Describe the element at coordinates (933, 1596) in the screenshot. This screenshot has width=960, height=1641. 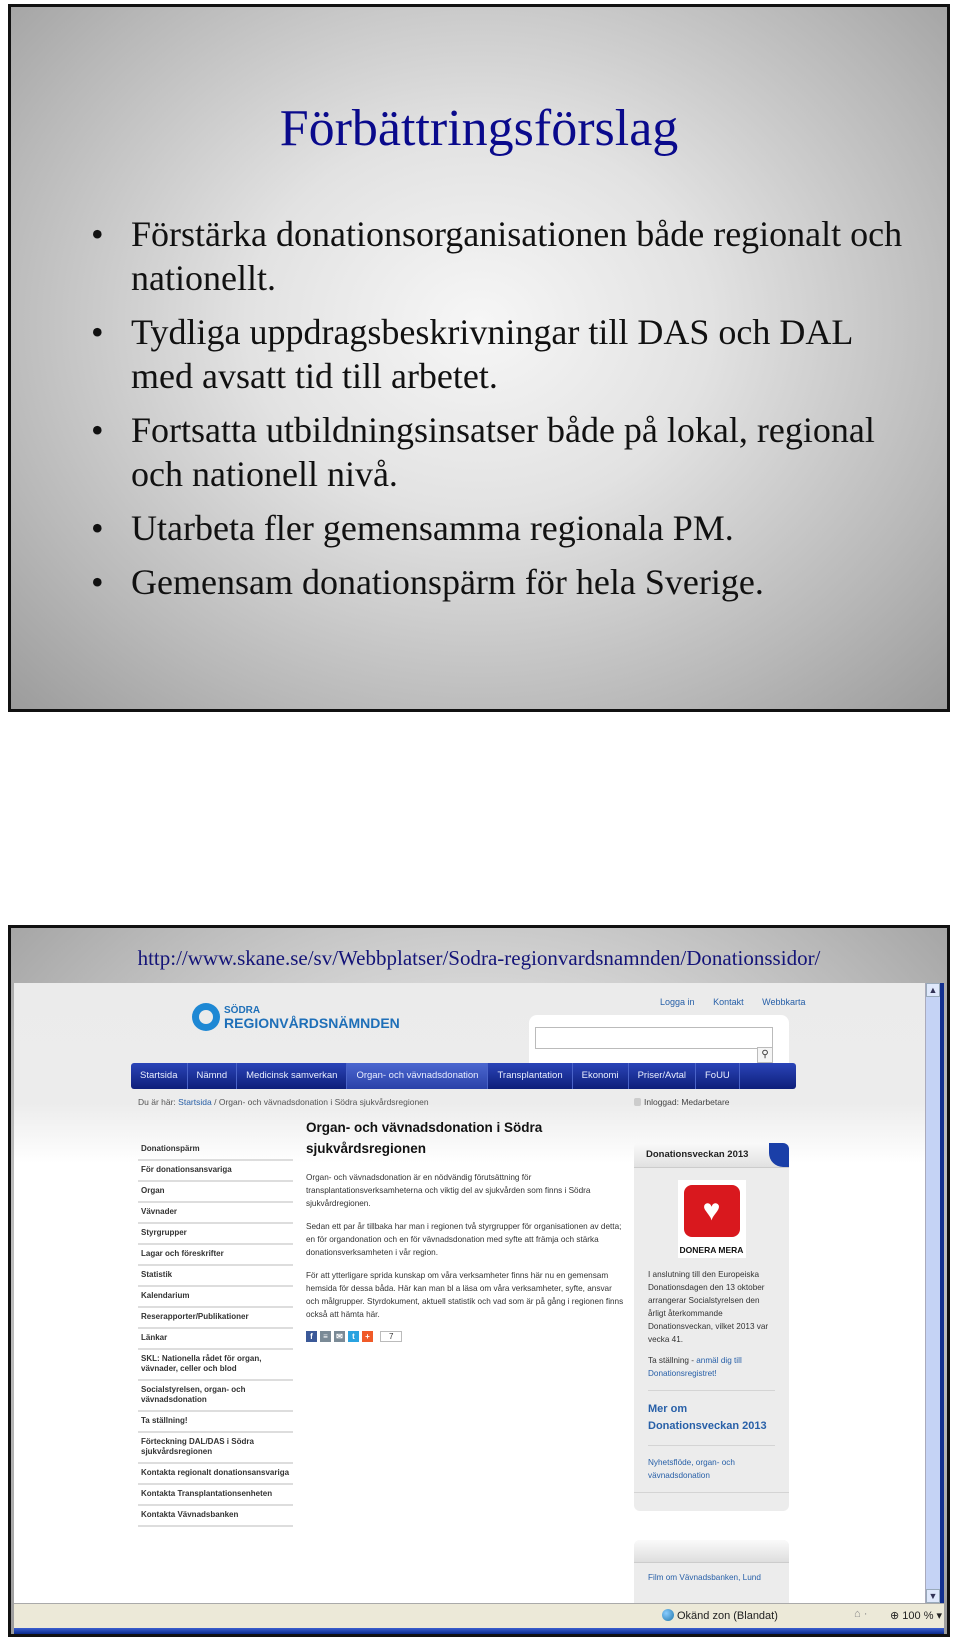
I see `scroll-down-icon: ▼` at that location.